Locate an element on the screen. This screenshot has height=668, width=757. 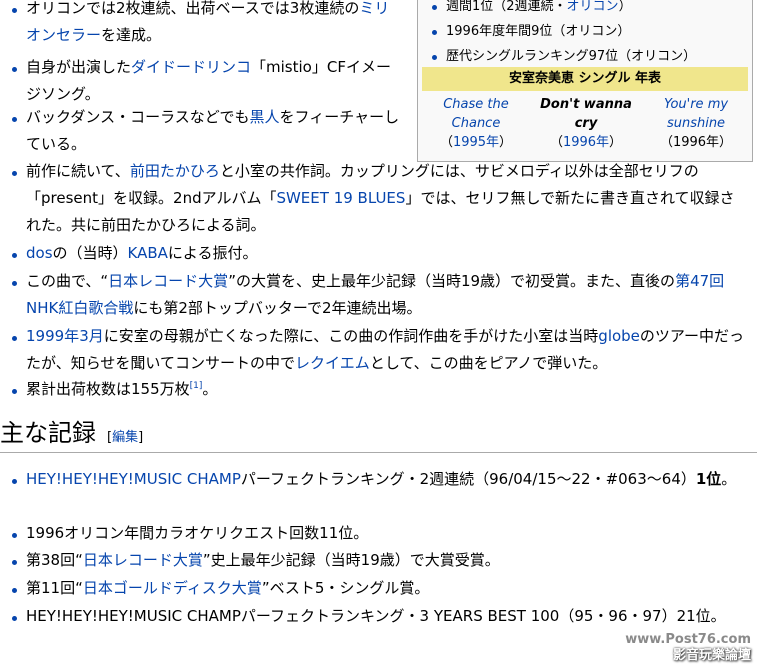
record-item: 1996オリコン年間カラオケリクエスト回数11位。 is located at coordinates (378, 533).